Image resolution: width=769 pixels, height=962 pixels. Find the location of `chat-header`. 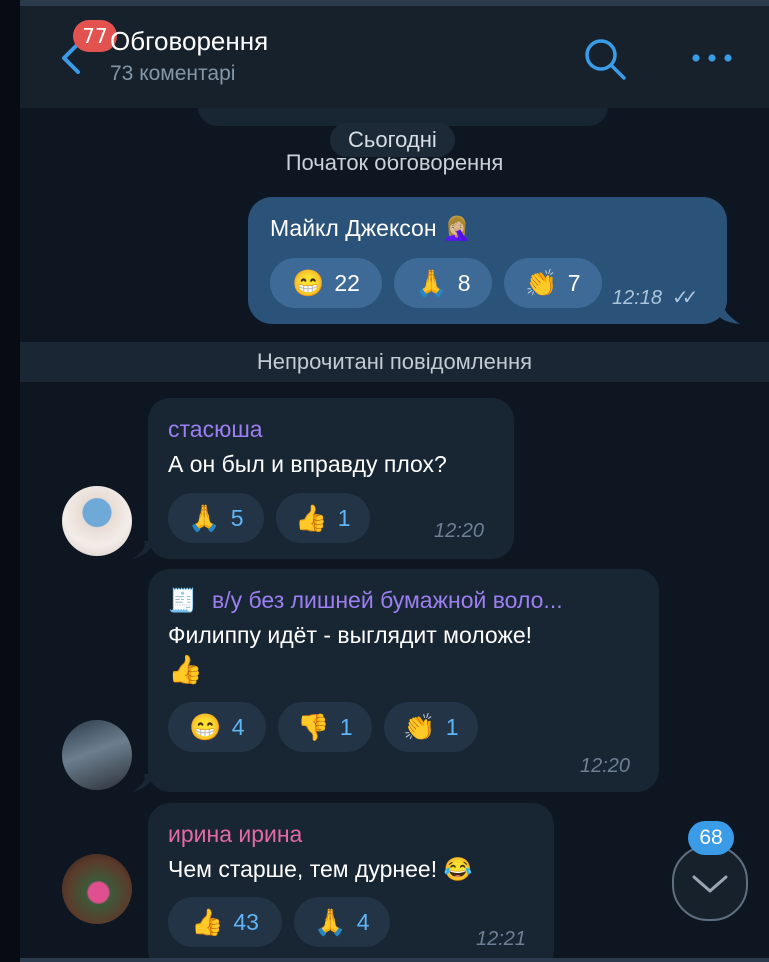

chat-header is located at coordinates (394, 57).